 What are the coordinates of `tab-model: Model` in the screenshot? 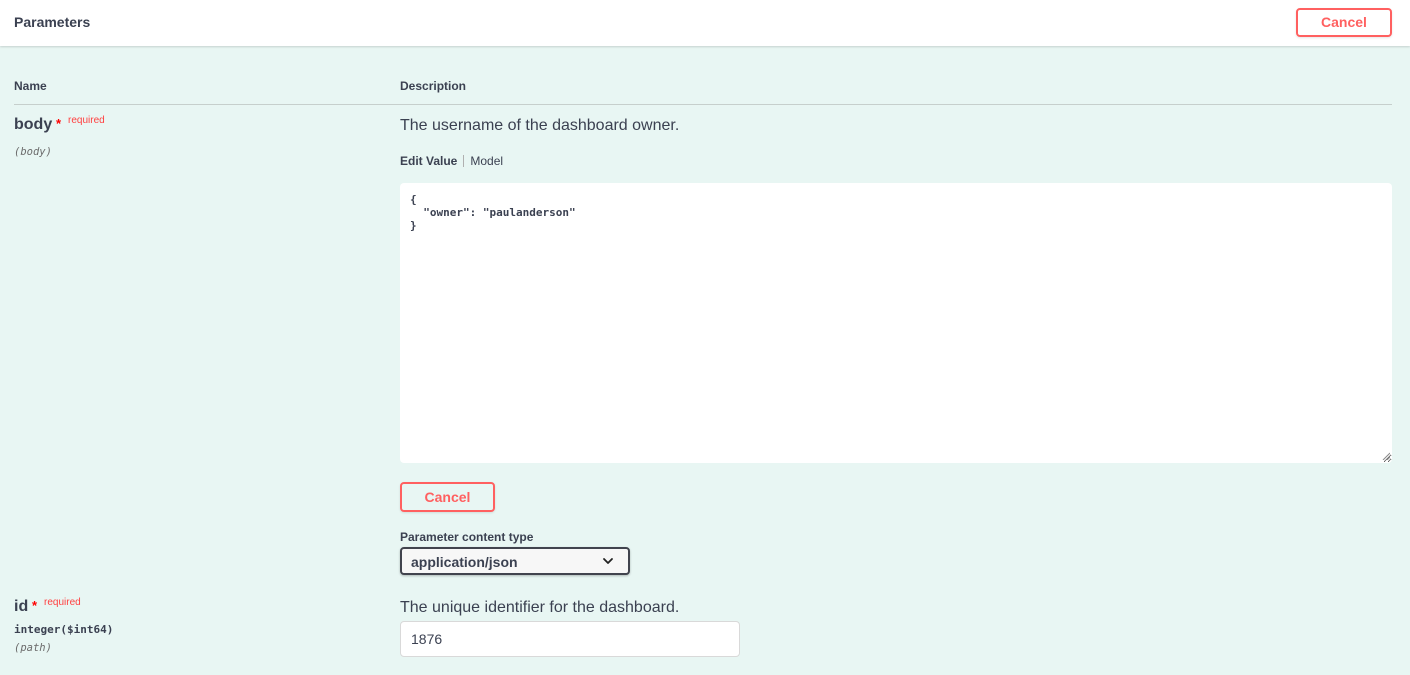 It's located at (486, 161).